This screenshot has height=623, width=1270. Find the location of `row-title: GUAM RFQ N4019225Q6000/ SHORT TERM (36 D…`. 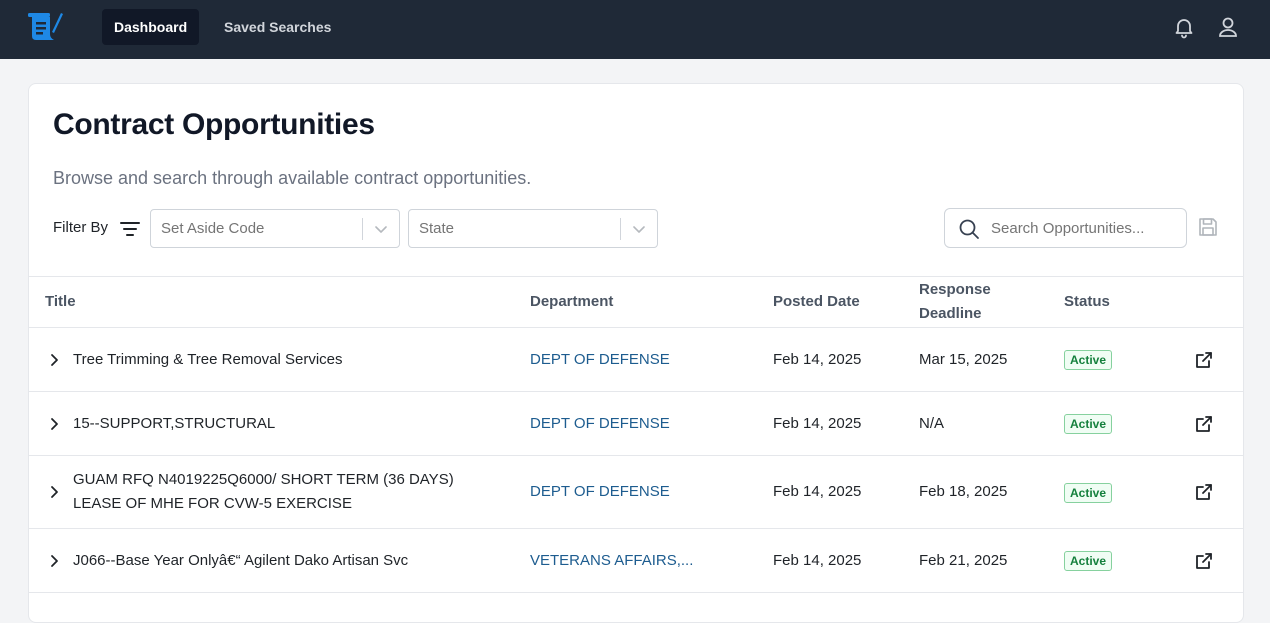

row-title: GUAM RFQ N4019225Q6000/ SHORT TERM (36 D… is located at coordinates (263, 492).